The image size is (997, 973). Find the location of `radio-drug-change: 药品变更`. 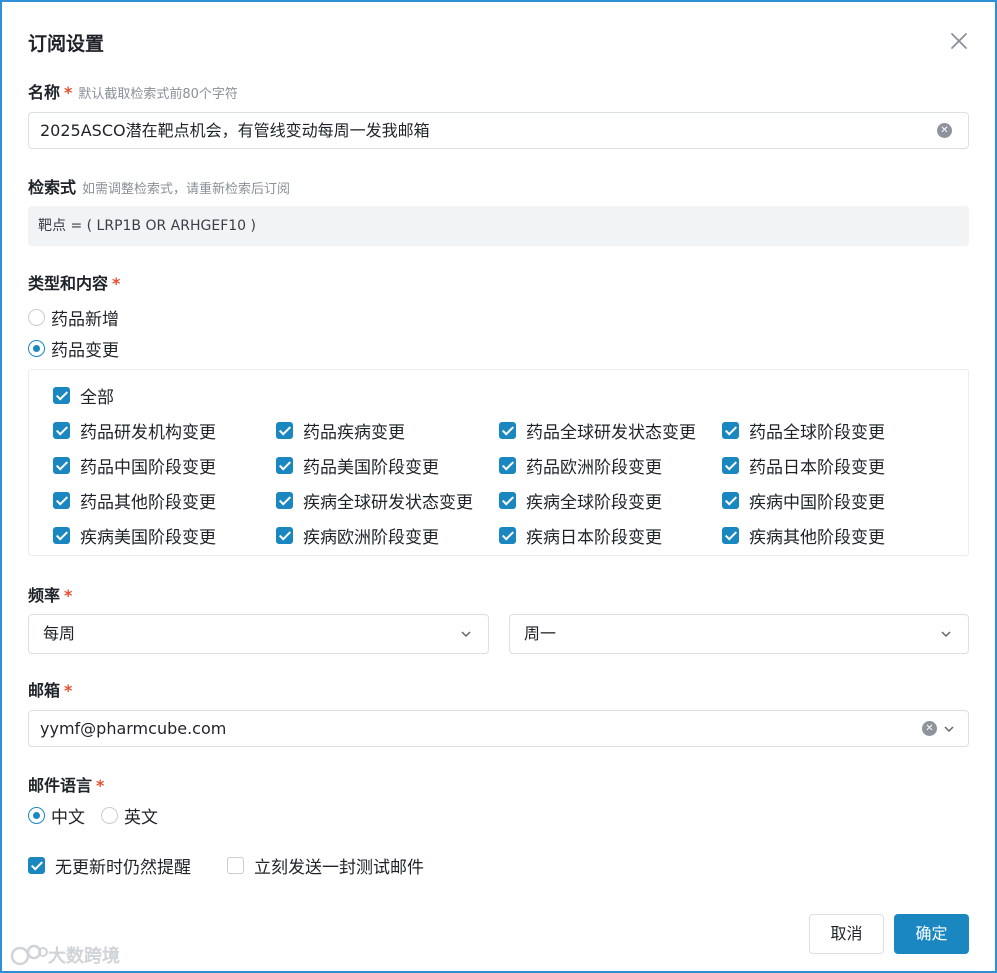

radio-drug-change: 药品变更 is located at coordinates (73, 348).